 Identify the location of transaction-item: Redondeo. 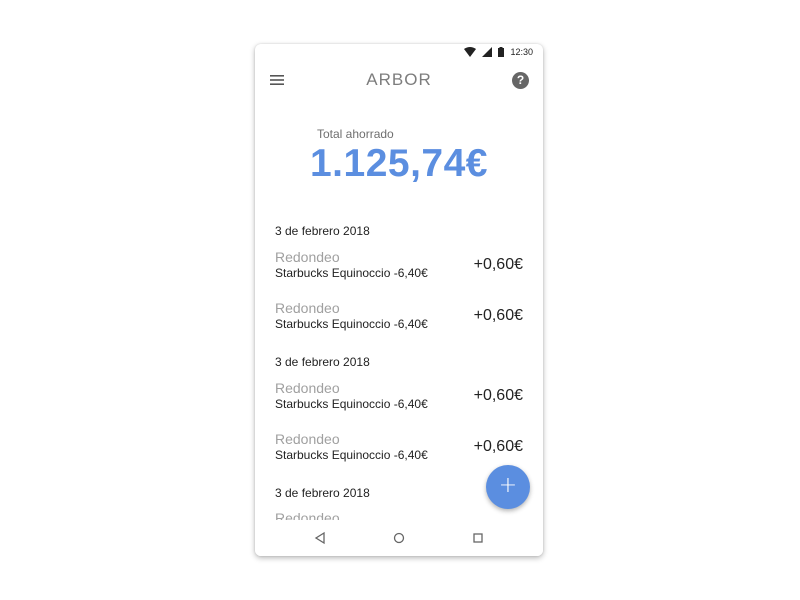
(399, 515).